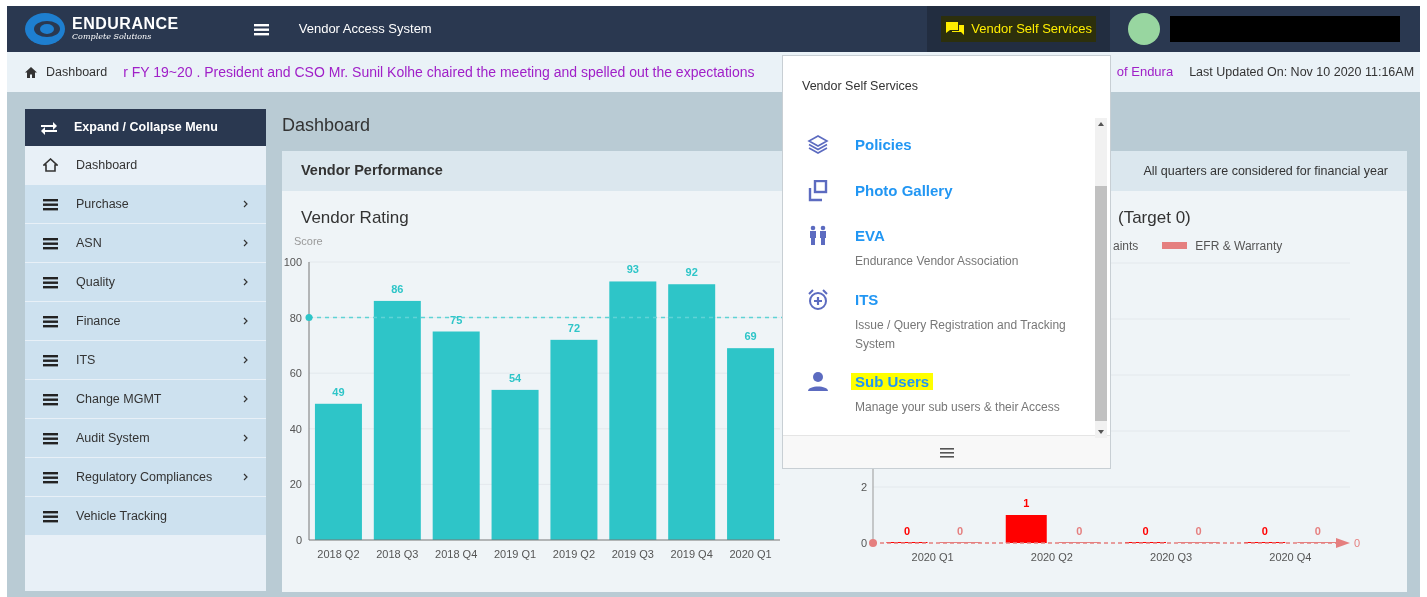 This screenshot has height=597, width=1427. Describe the element at coordinates (1026, 502) in the screenshot. I see `value-label: 1` at that location.